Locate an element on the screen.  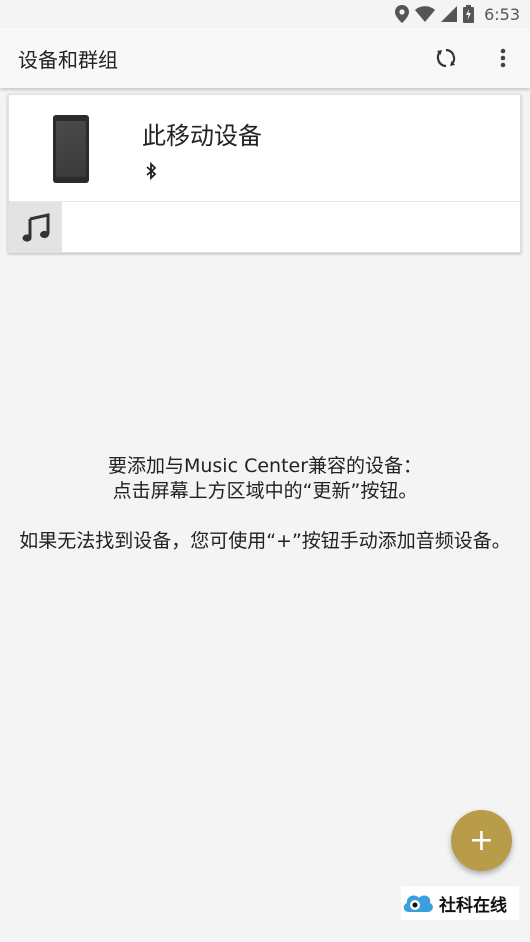
add-device-button: + is located at coordinates (481, 840).